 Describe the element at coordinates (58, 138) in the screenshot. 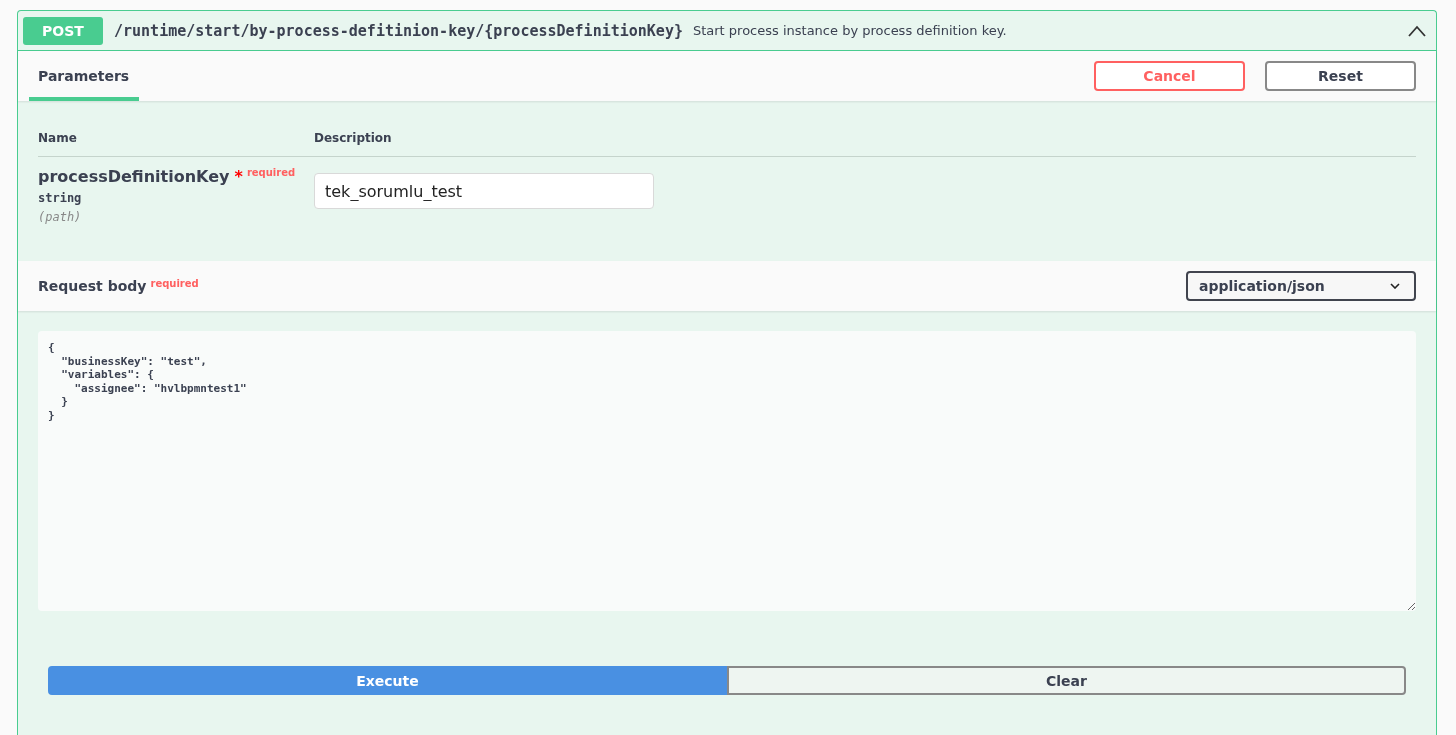

I see `column-header: Name` at that location.